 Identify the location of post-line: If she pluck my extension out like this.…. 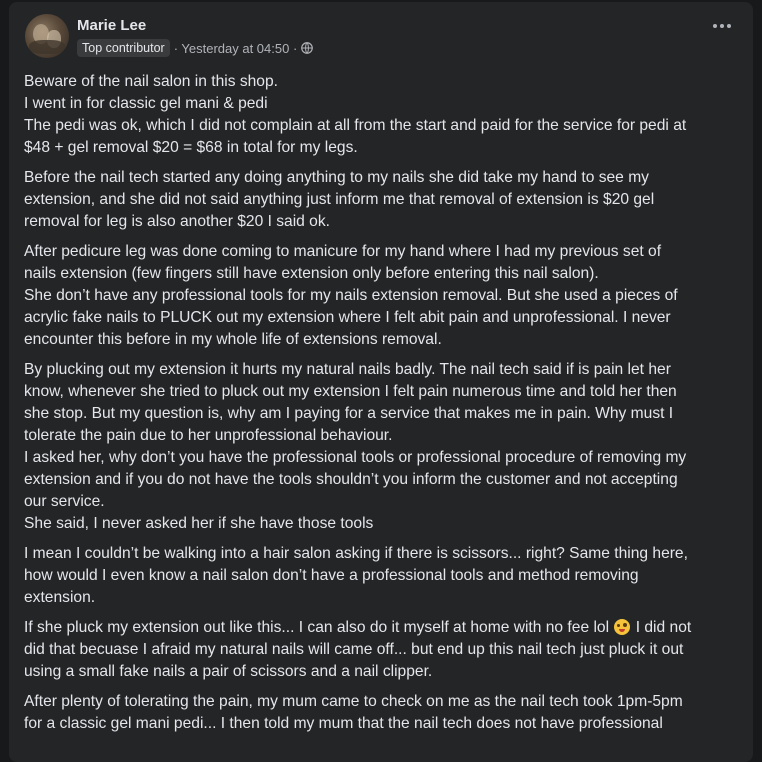
(358, 627).